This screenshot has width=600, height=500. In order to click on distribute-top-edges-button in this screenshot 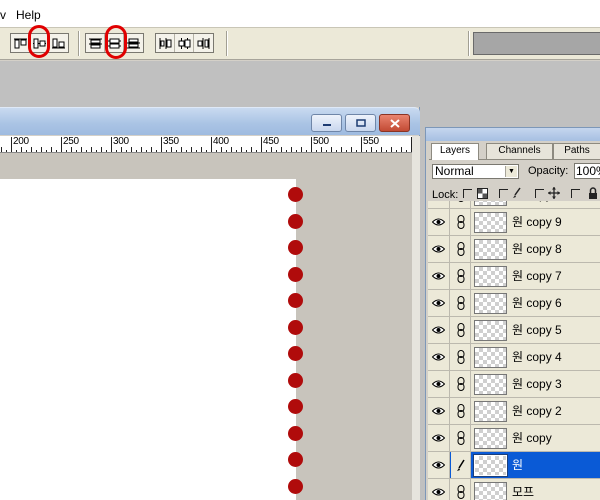, I will do `click(95, 43)`.